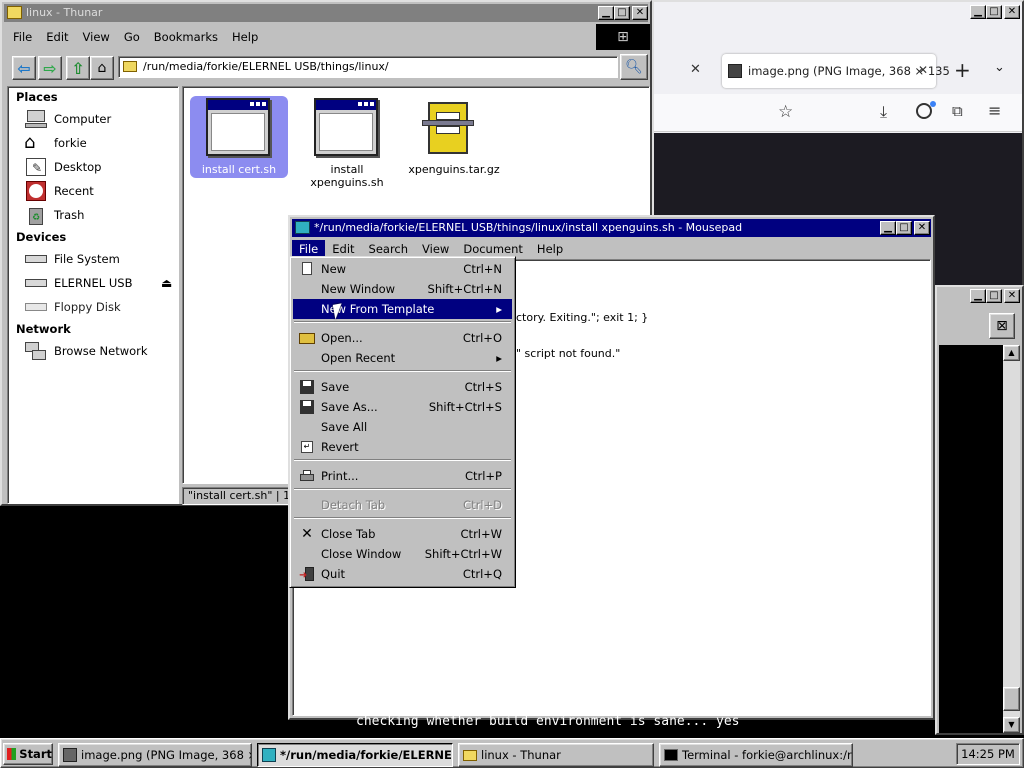 Image resolution: width=1024 pixels, height=768 pixels. Describe the element at coordinates (402, 476) in the screenshot. I see `menu-item-print: Print... Ctrl+P` at that location.